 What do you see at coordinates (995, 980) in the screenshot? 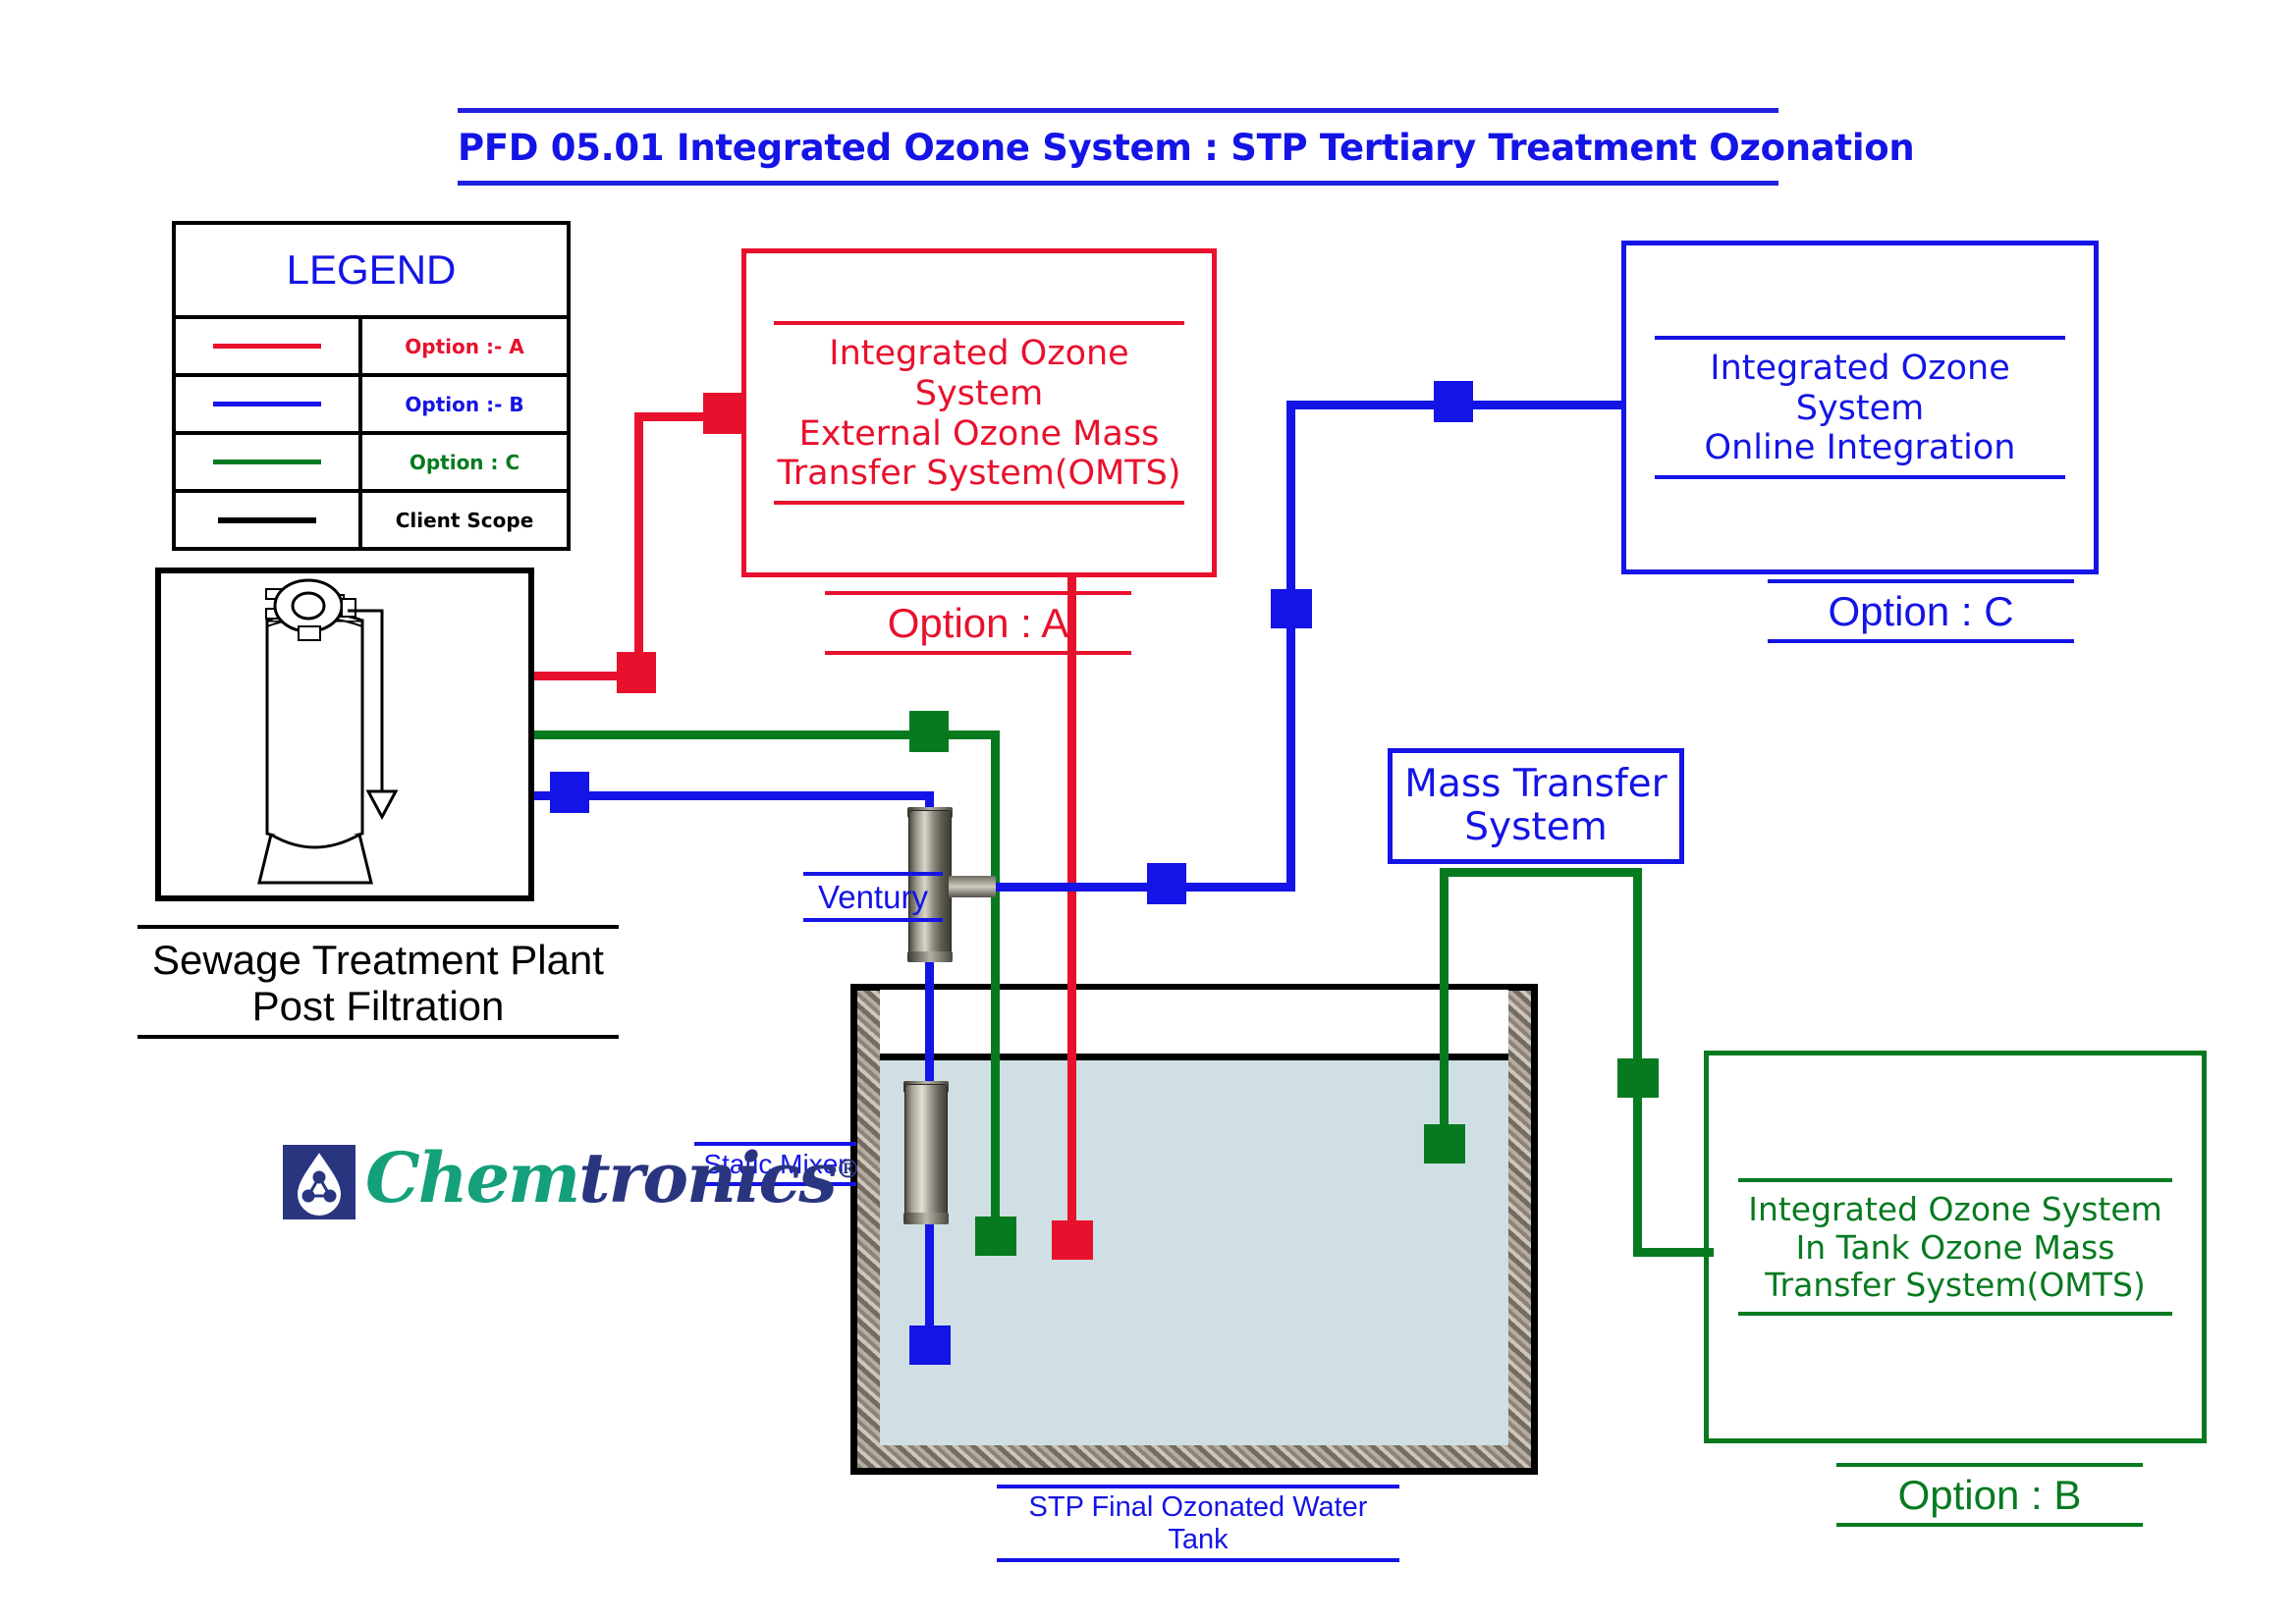
I see `pipe-green-downcomer-left` at bounding box center [995, 980].